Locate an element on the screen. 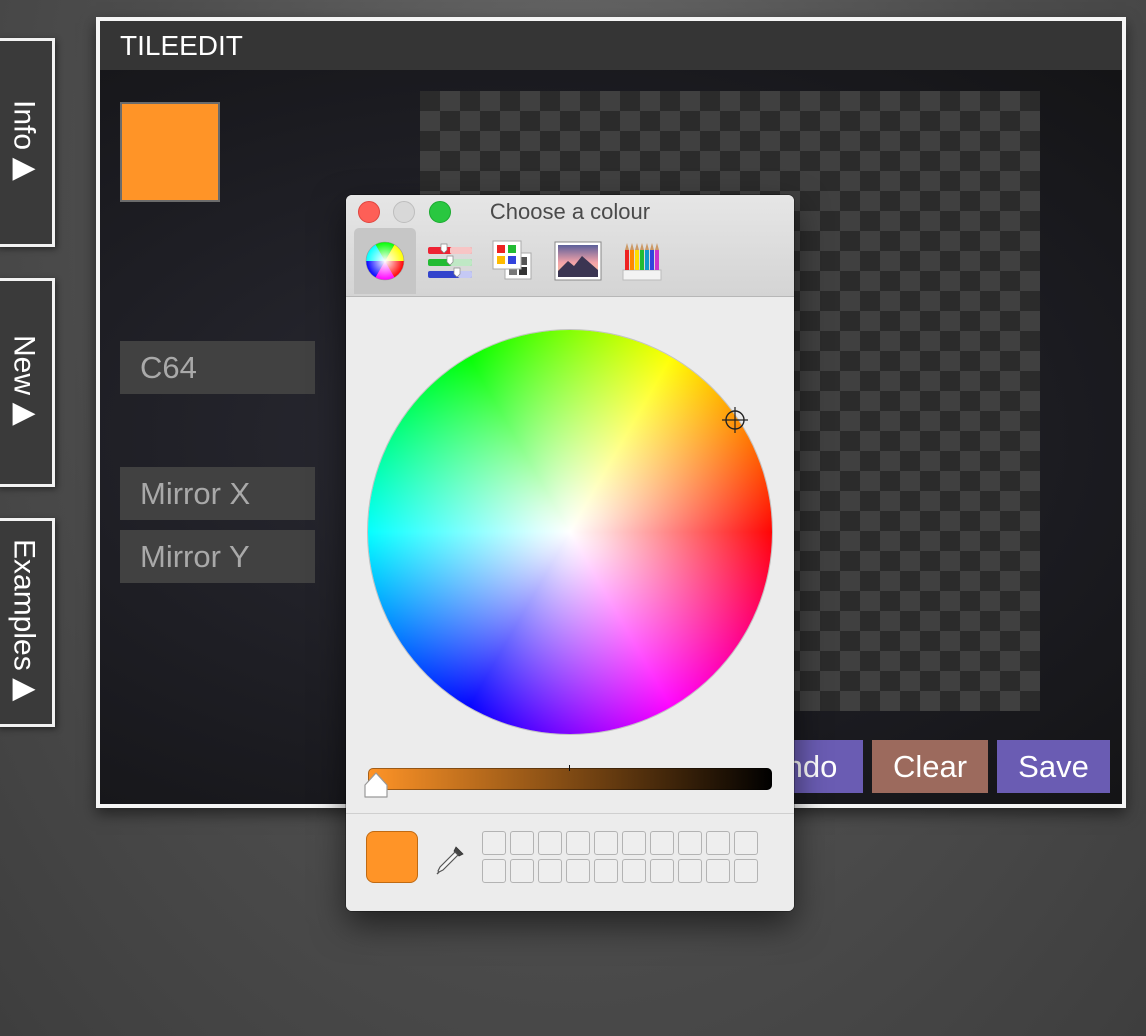  mirror-y-button: Mirror Y is located at coordinates (217, 556).